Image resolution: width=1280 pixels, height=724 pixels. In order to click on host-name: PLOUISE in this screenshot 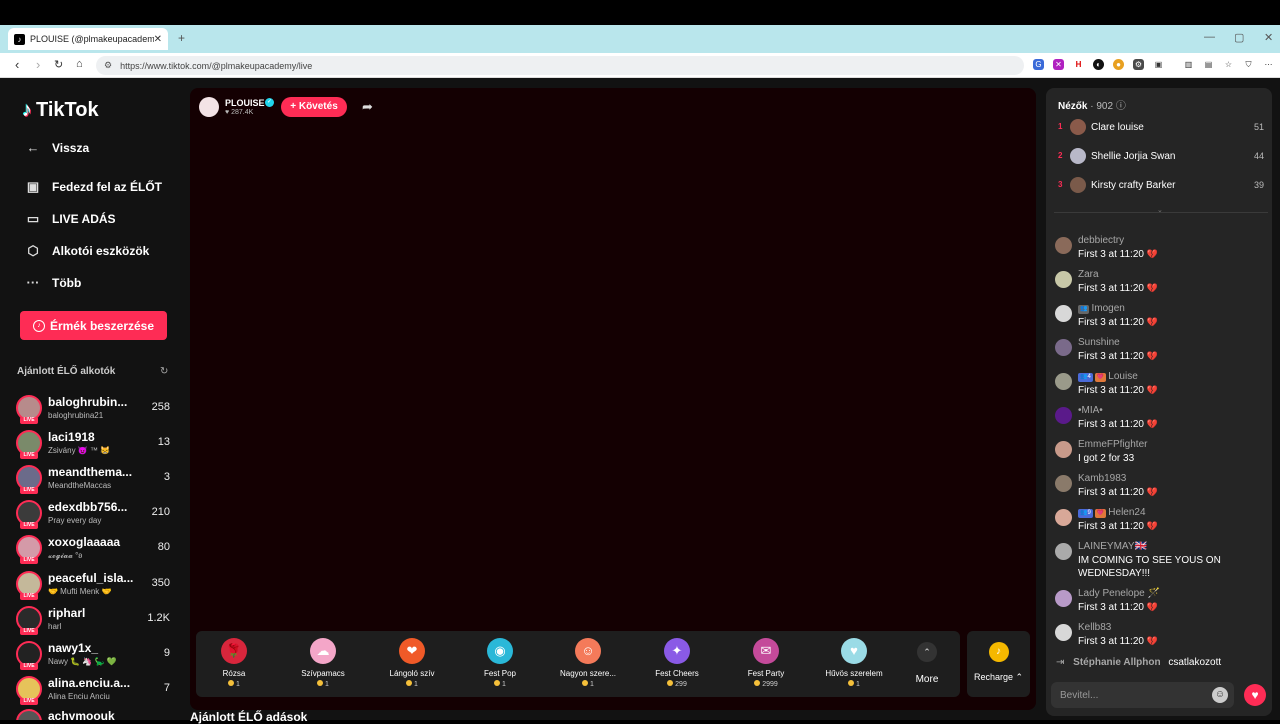, I will do `click(245, 103)`.